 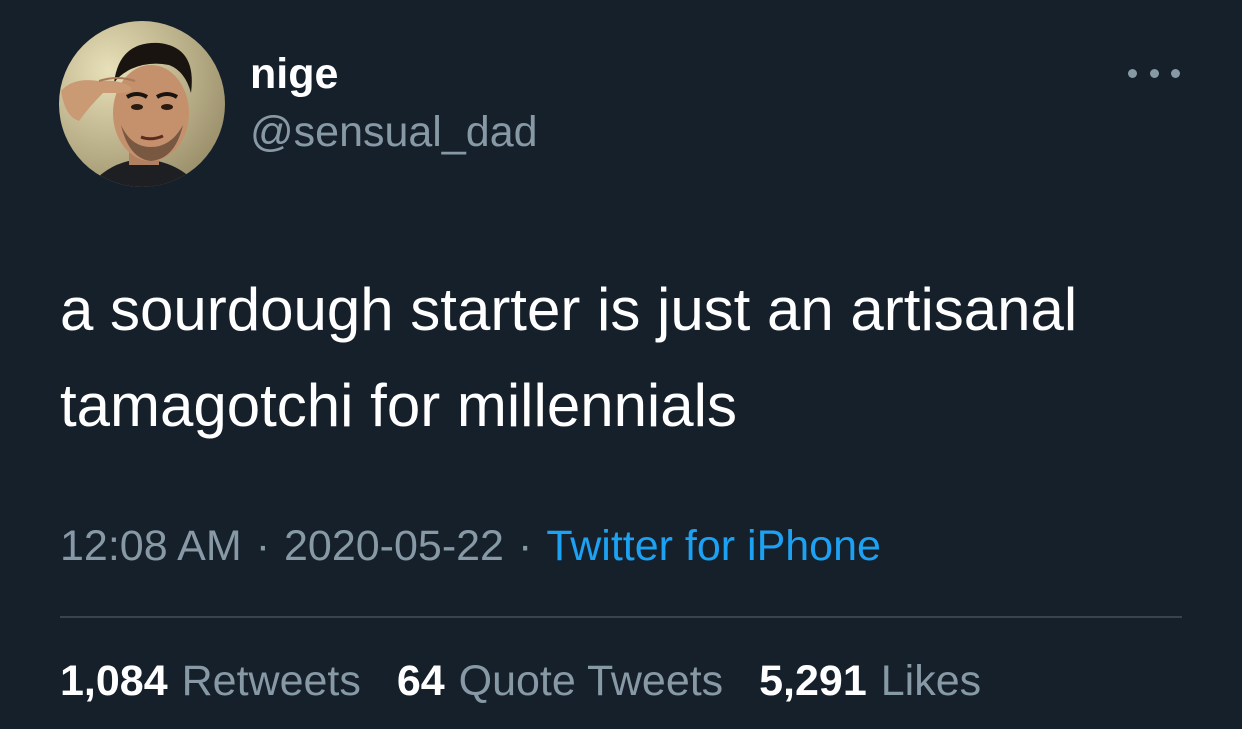 What do you see at coordinates (271, 681) in the screenshot?
I see `retweets-label: Retweets` at bounding box center [271, 681].